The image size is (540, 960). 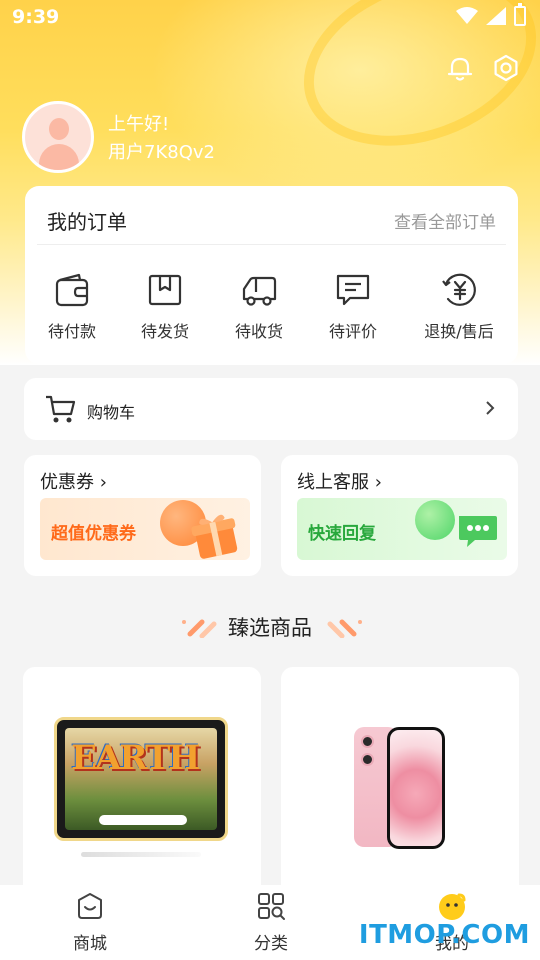 I want to click on order-item-label: 退换/售后, so click(x=459, y=331).